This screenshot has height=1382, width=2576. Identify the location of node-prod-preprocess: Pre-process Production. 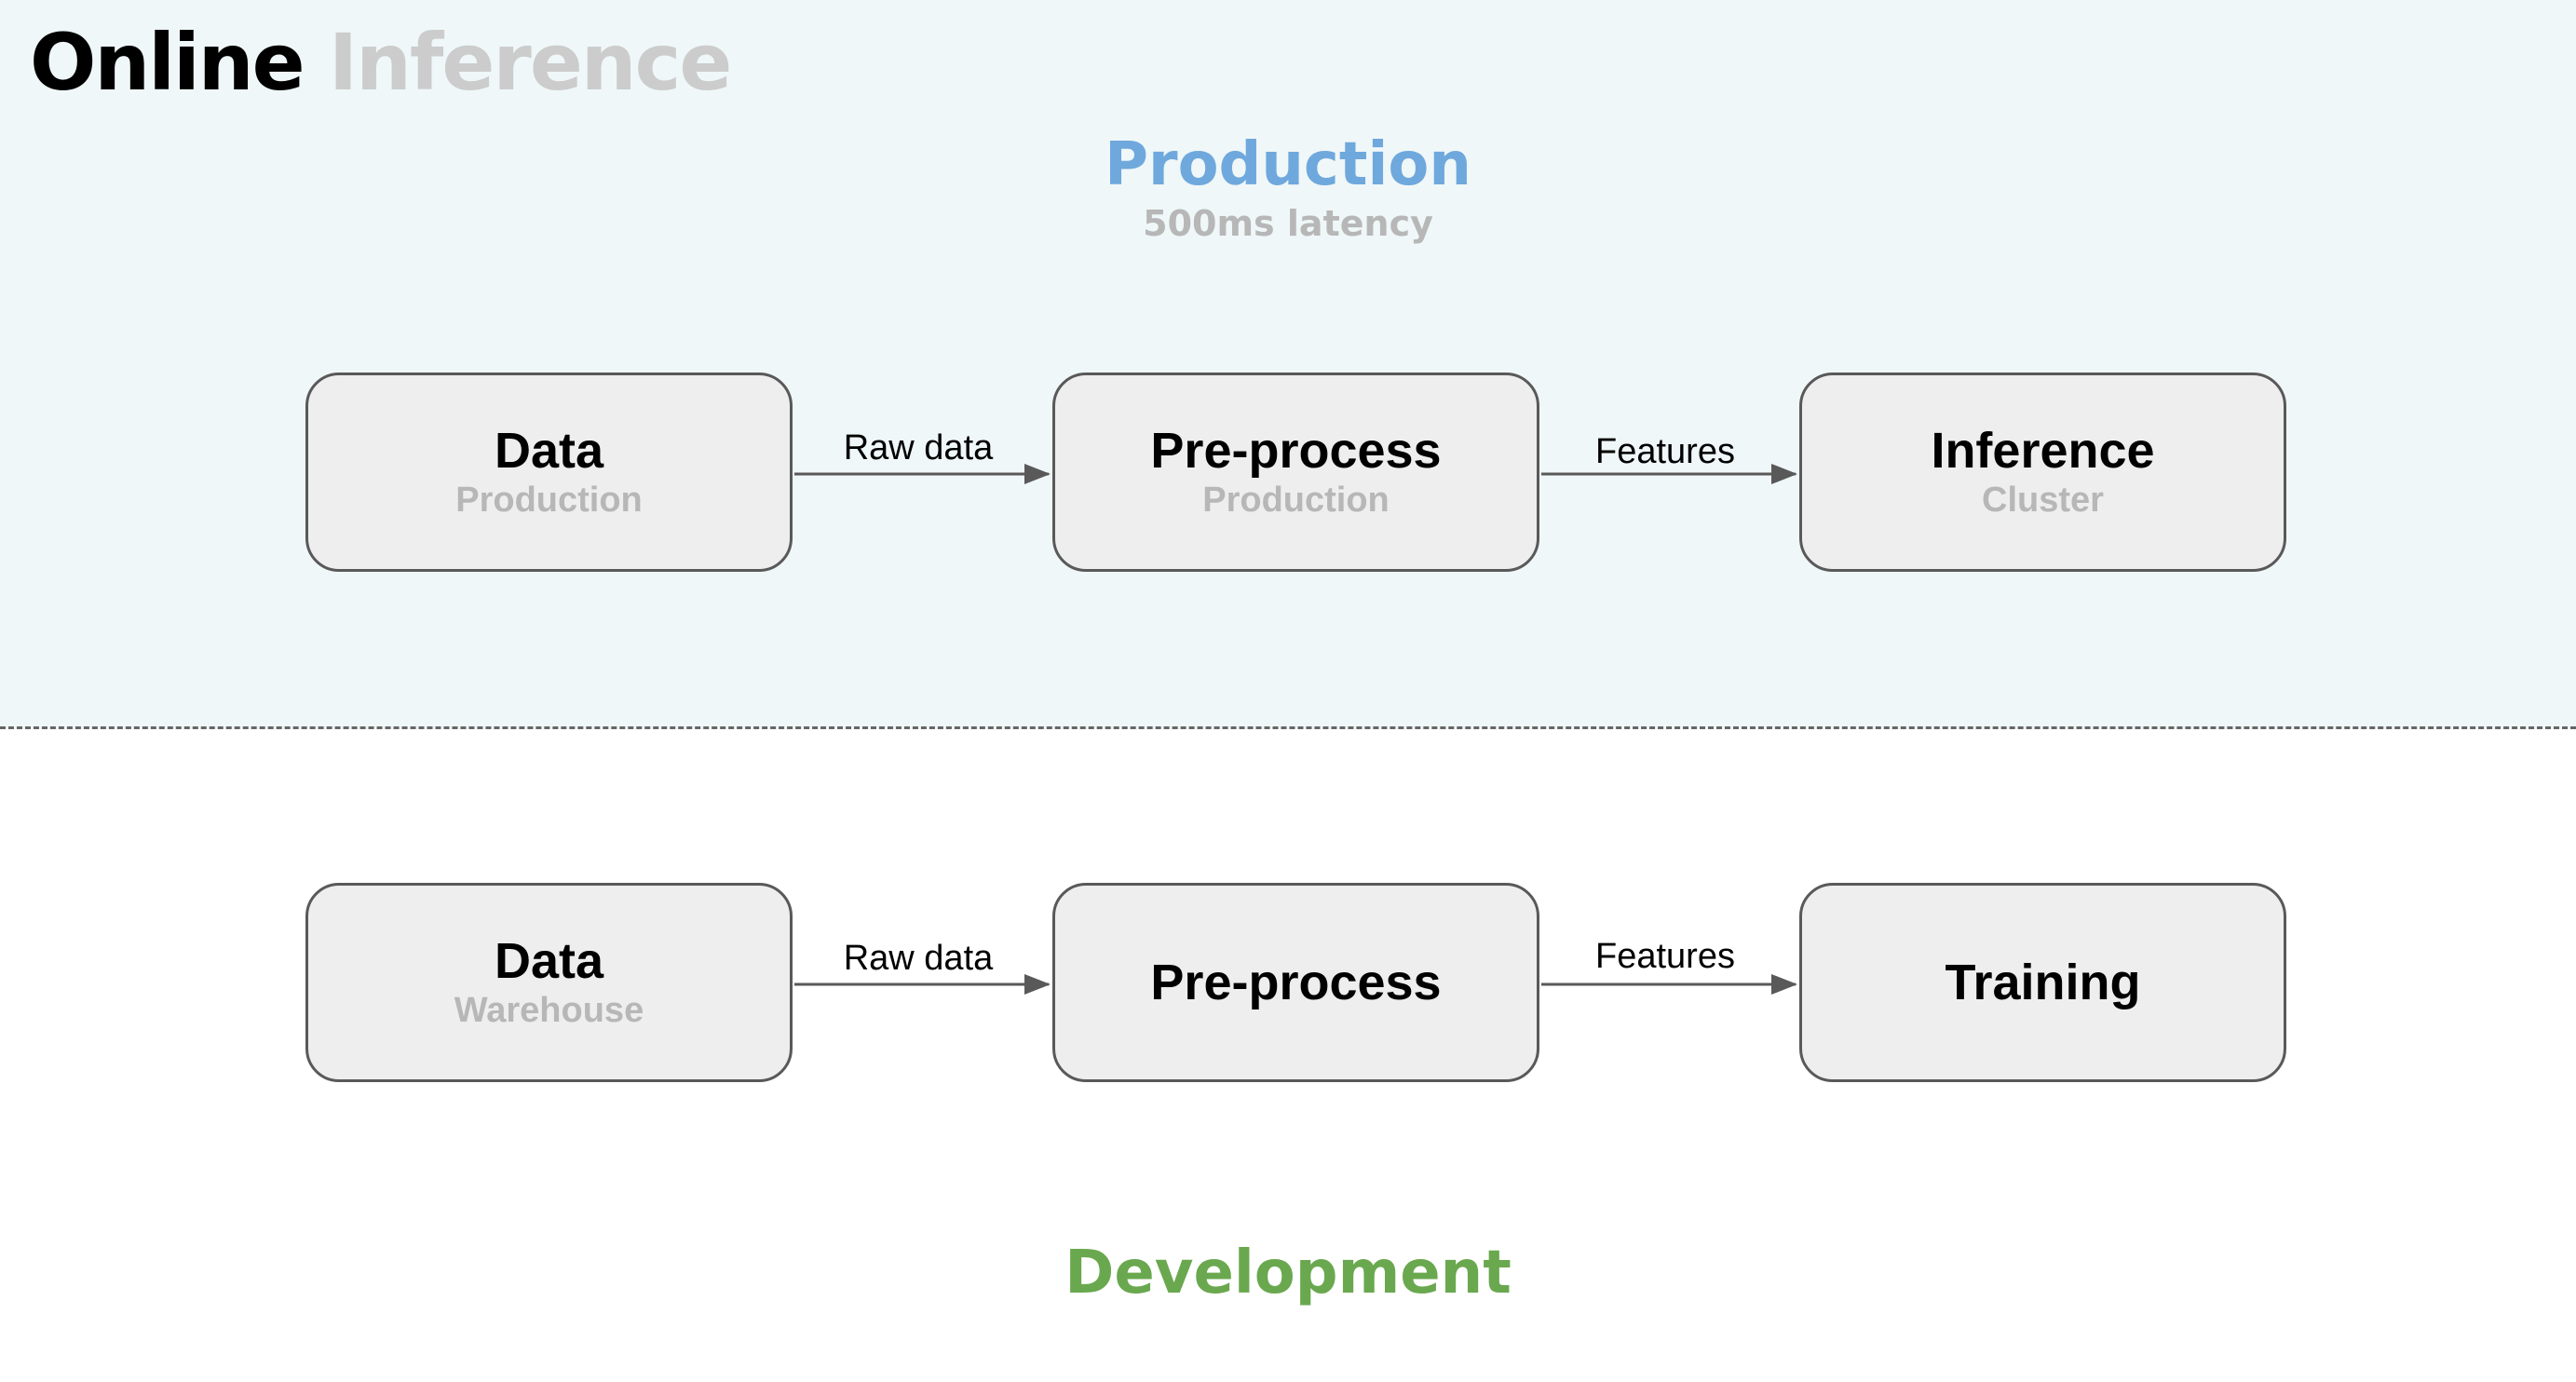
(1295, 472).